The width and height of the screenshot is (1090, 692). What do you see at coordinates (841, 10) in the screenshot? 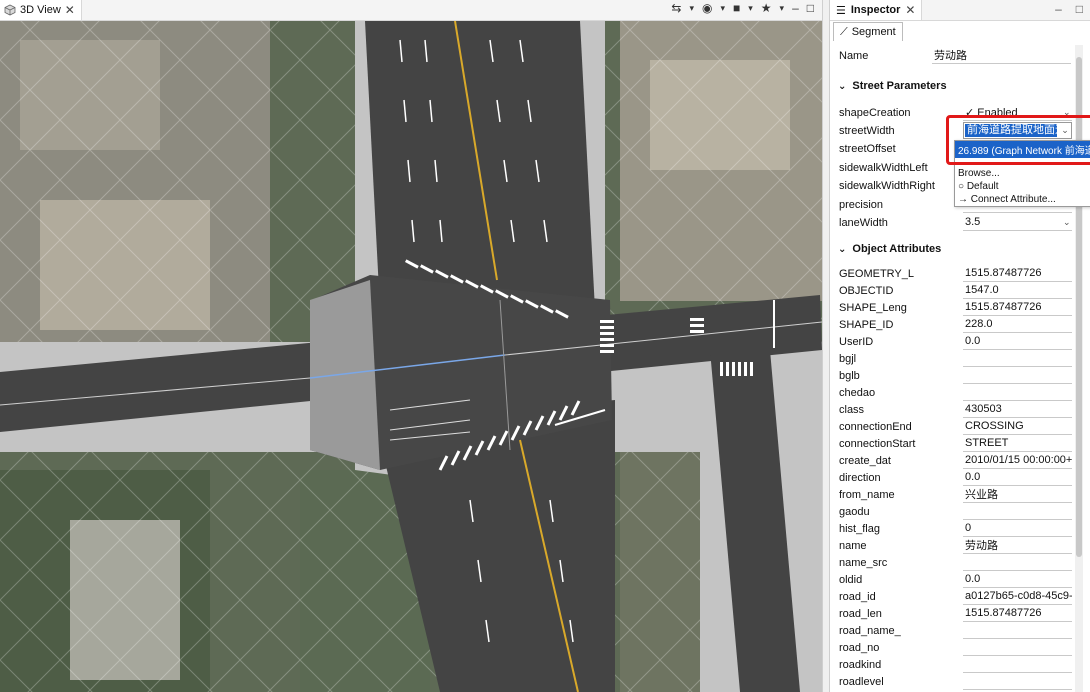
I see `properties-icon: ☰` at bounding box center [841, 10].